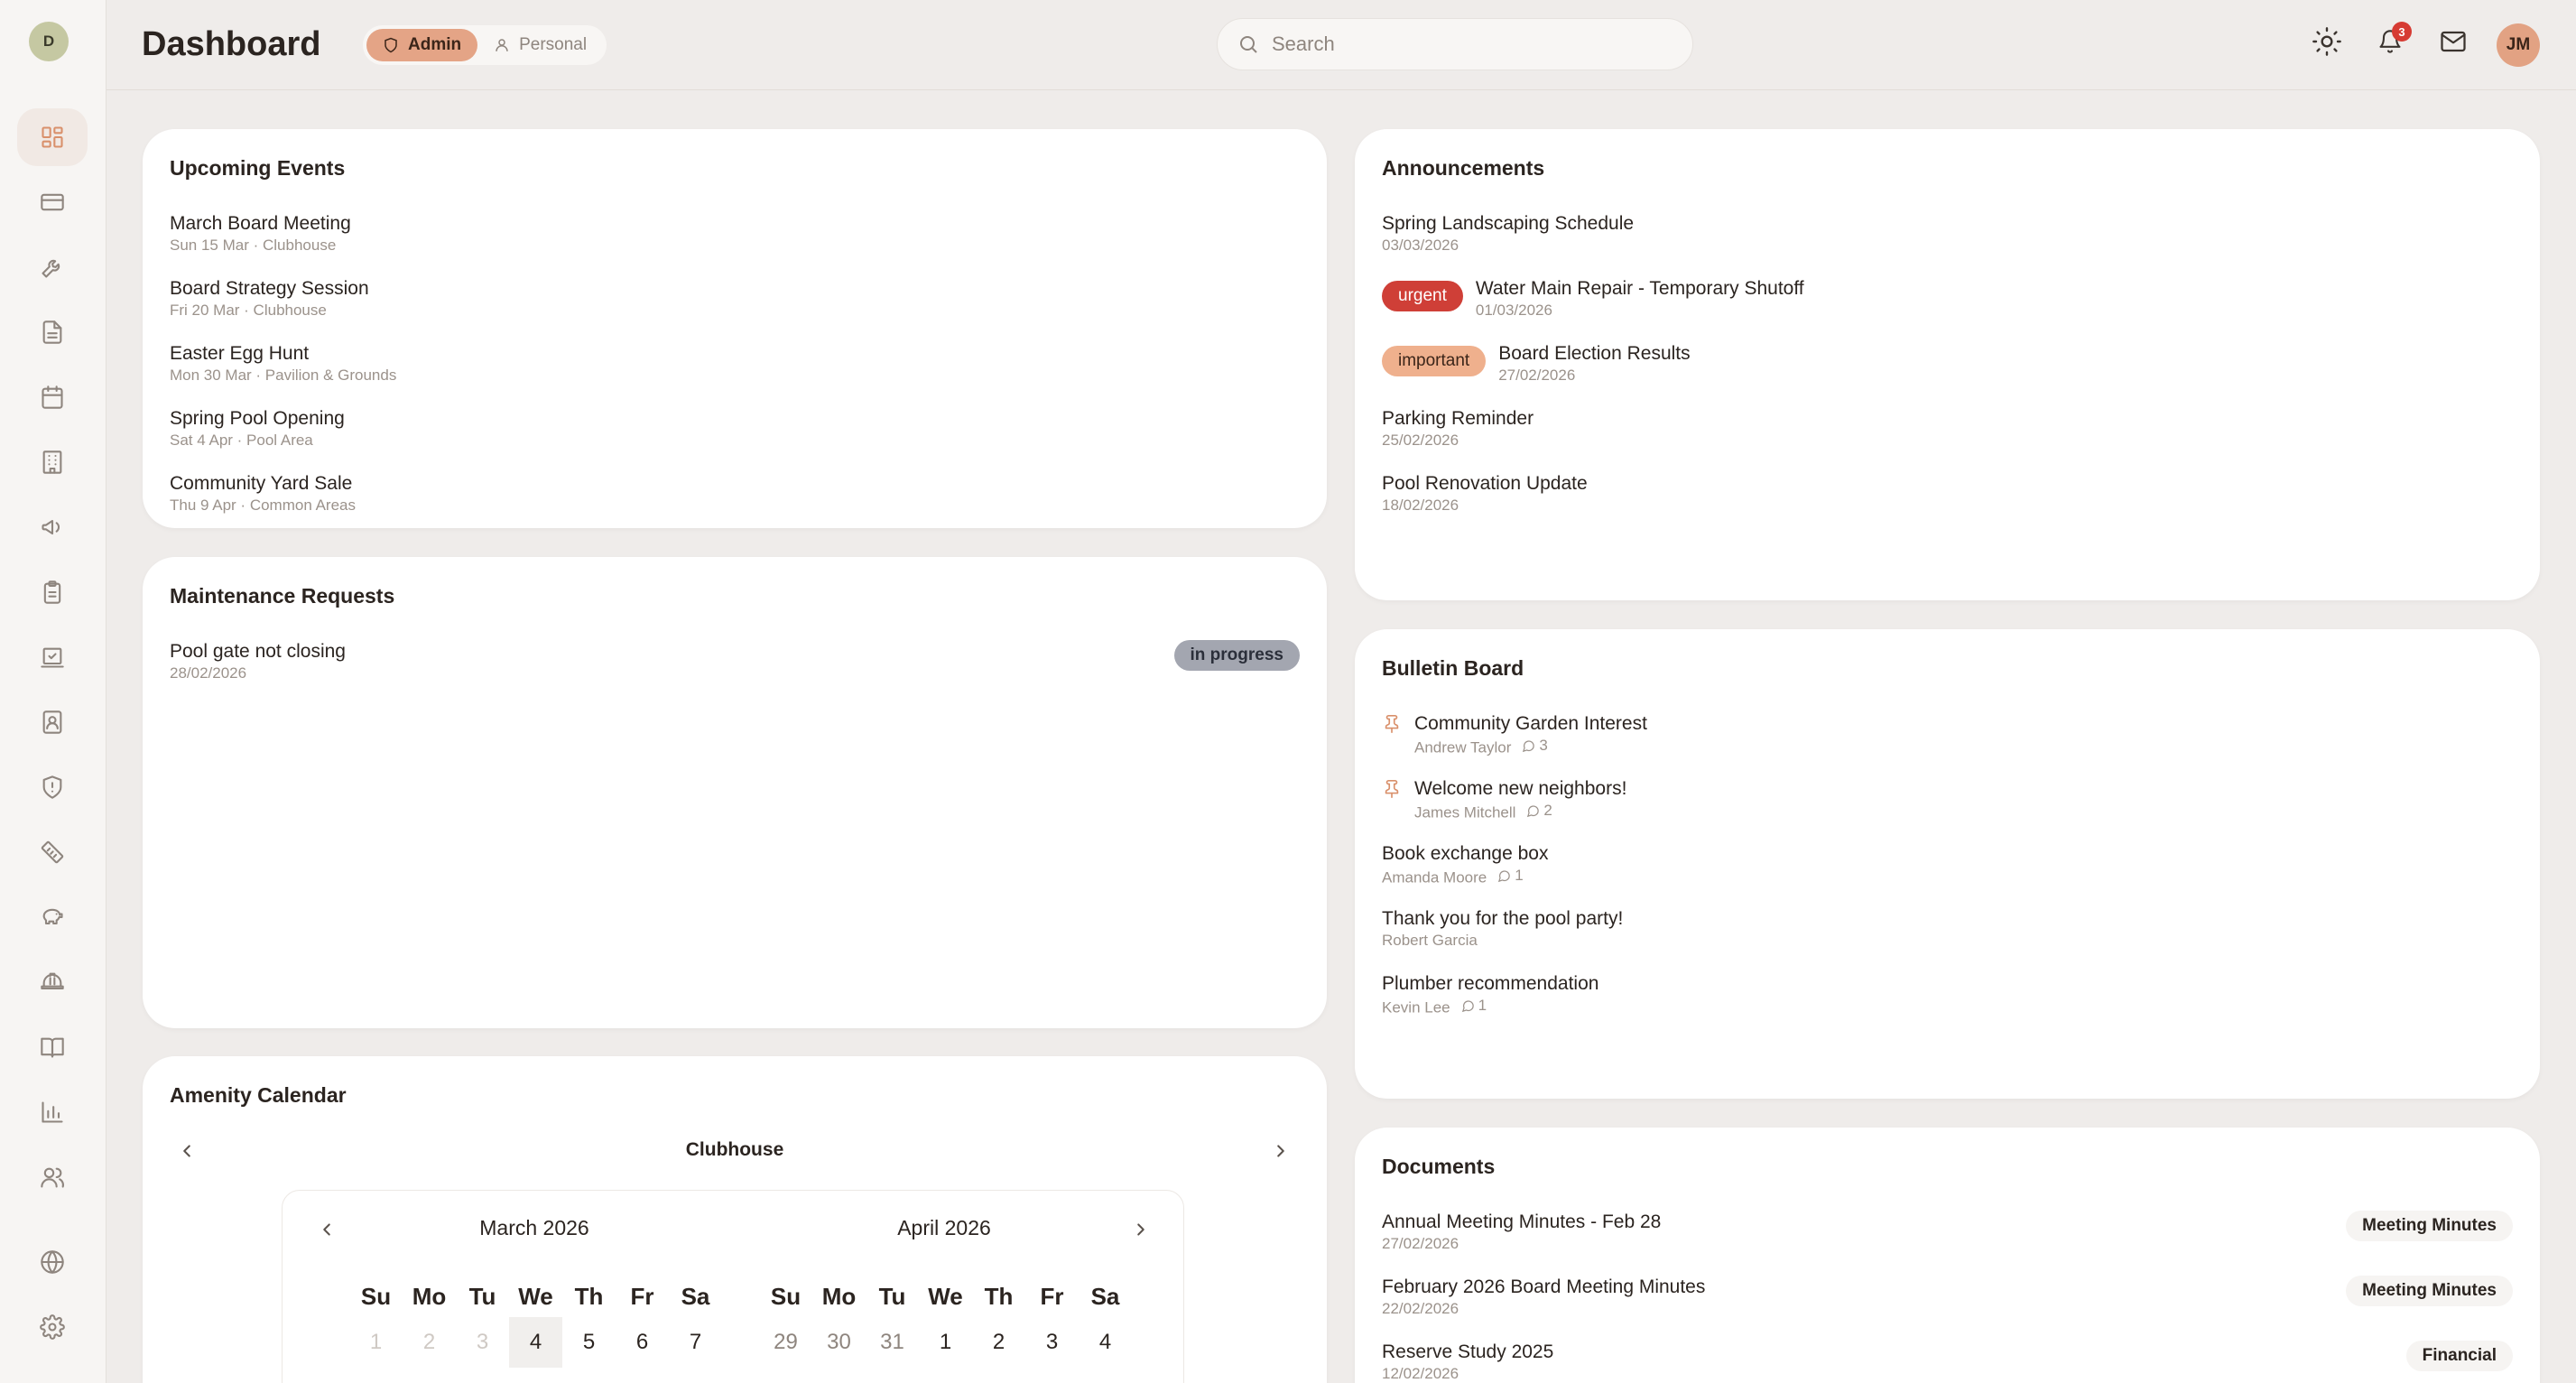  I want to click on event-title: Board Strategy Session, so click(269, 288).